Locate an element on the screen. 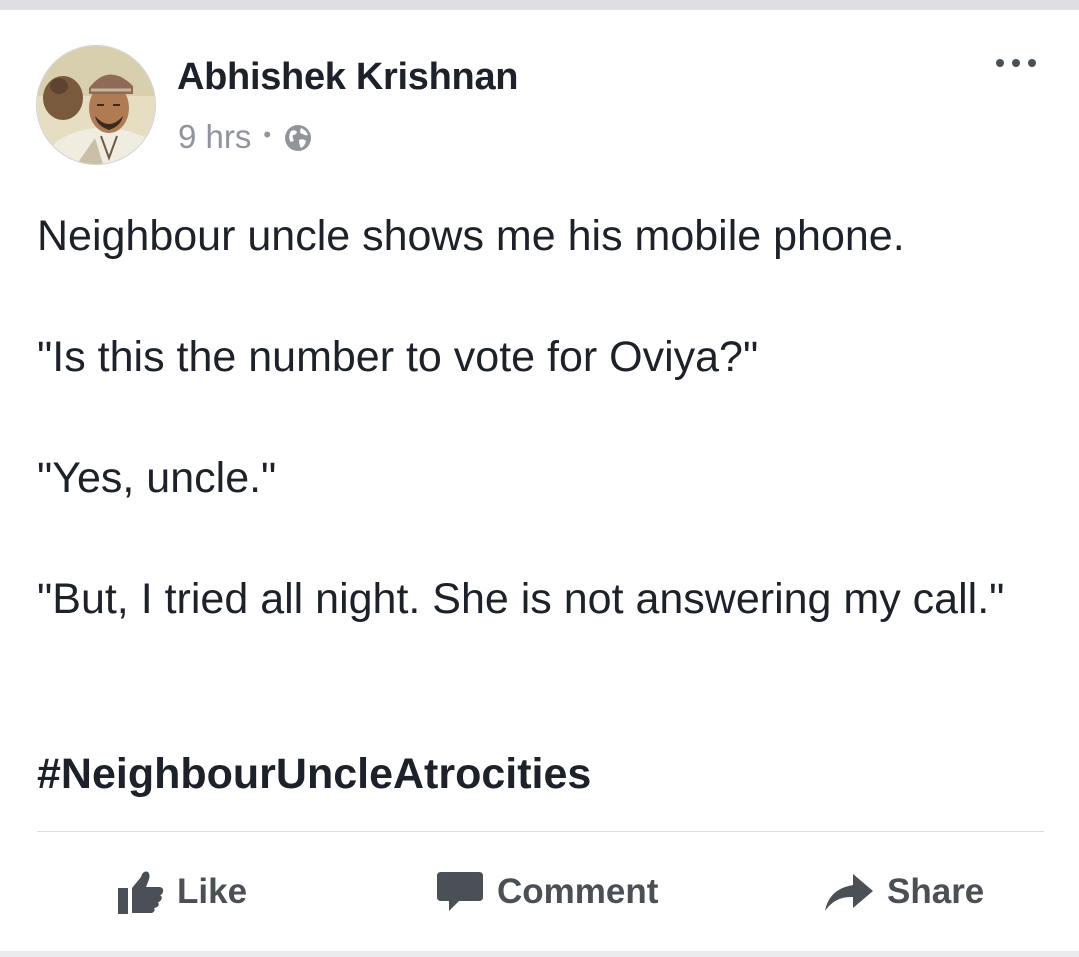 The image size is (1079, 957). share-button: Share is located at coordinates (903, 892).